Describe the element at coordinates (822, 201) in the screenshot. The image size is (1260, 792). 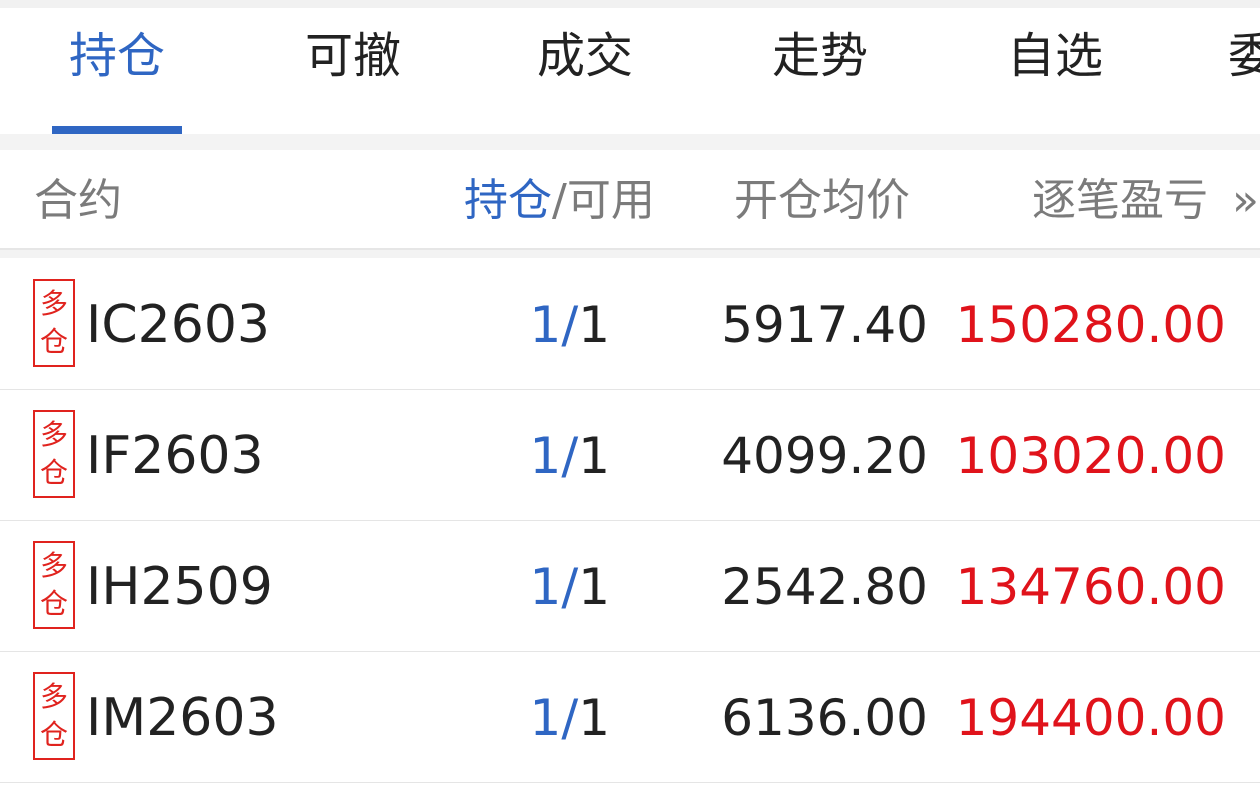
I see `header-avg-price: 开仓均价` at that location.